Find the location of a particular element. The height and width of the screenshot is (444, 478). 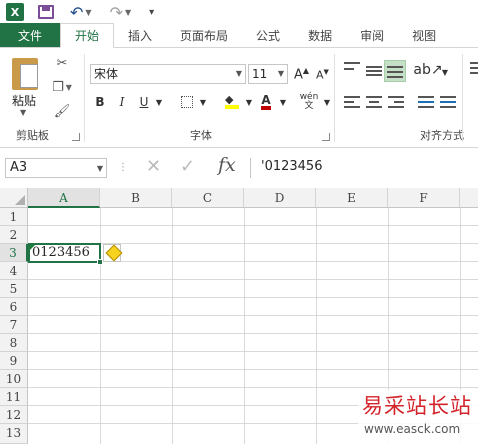

tab-data: 数据 is located at coordinates (320, 35).